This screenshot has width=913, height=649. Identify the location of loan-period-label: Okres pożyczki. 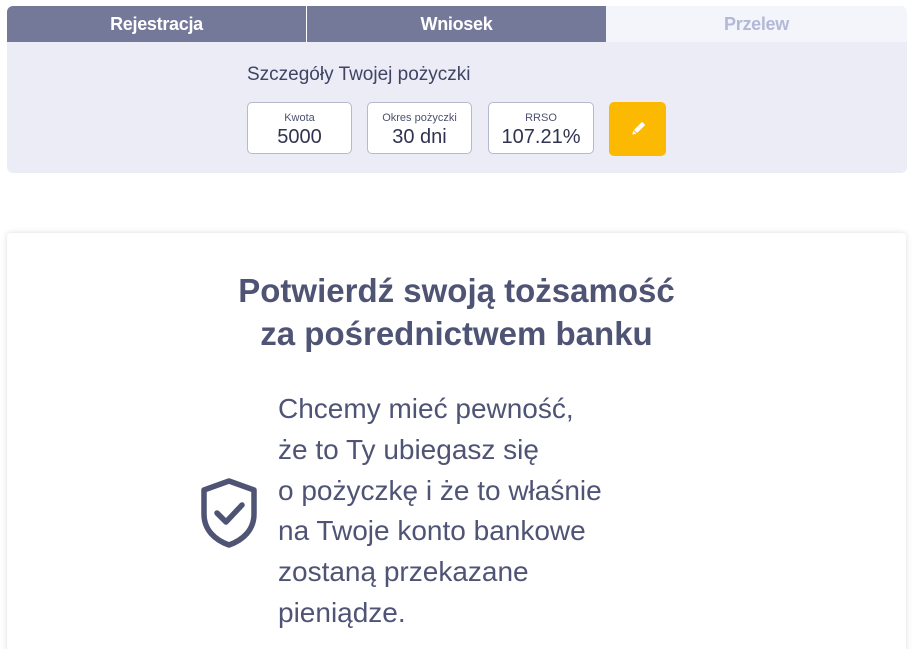
(419, 118).